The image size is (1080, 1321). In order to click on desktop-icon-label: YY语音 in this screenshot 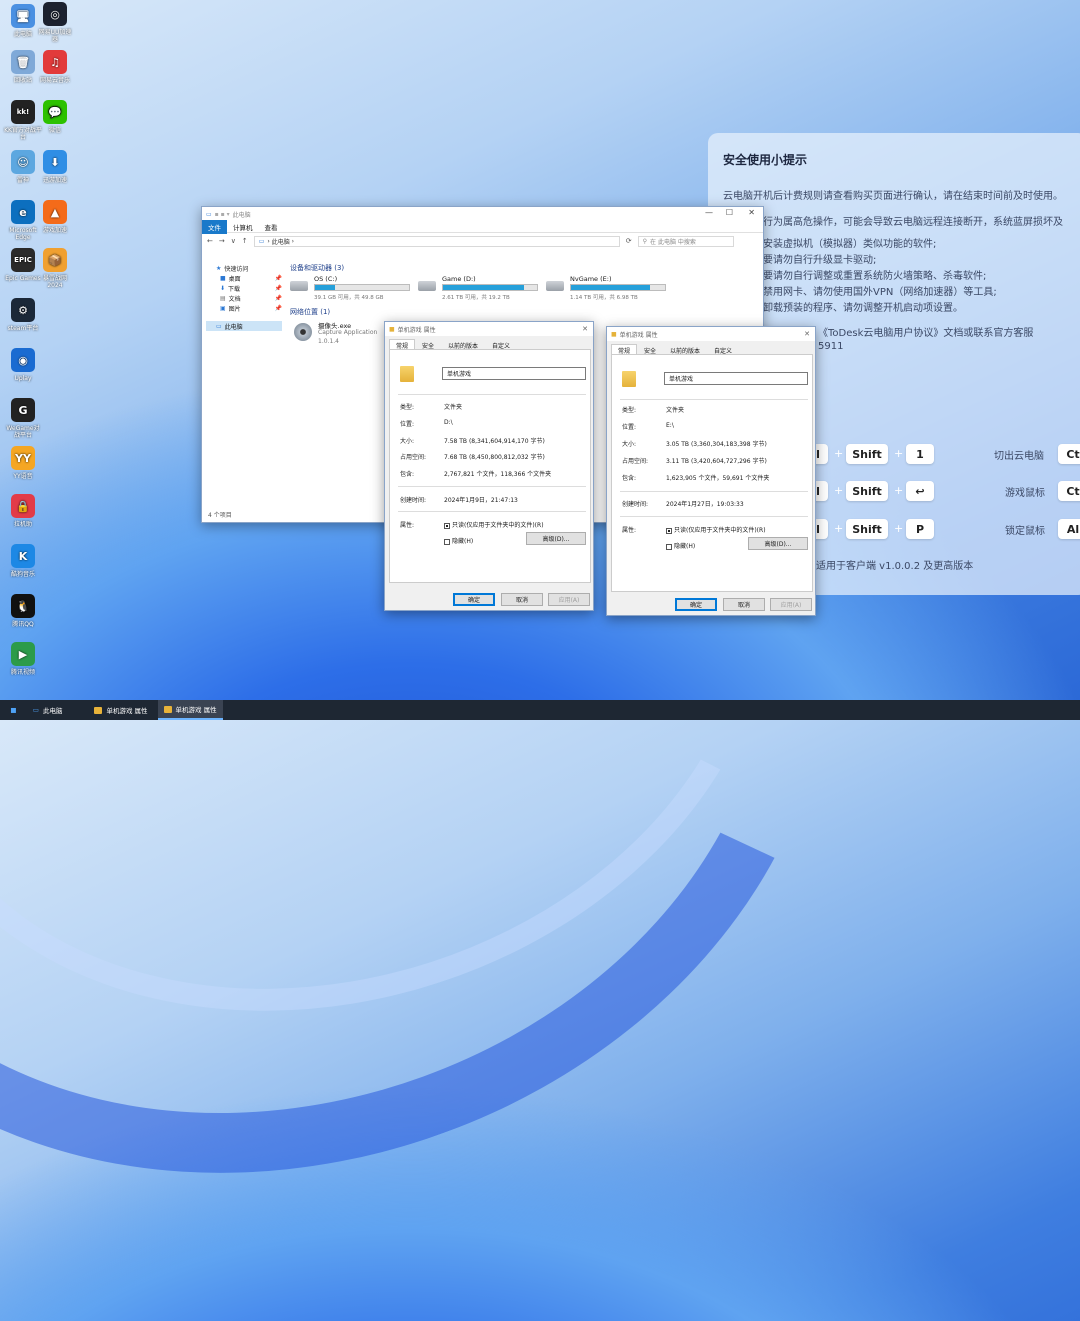, I will do `click(23, 476)`.